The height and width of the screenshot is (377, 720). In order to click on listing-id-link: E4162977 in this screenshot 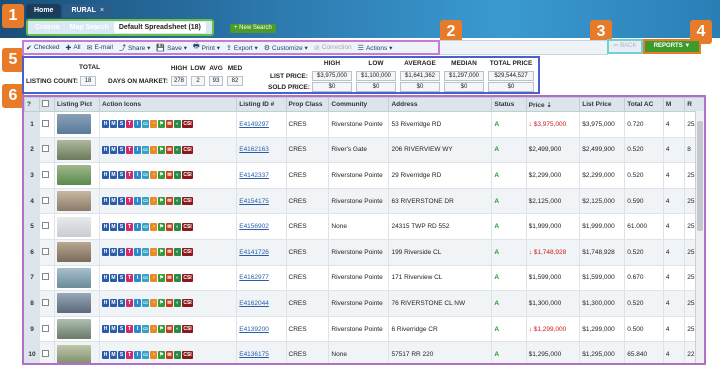, I will do `click(254, 277)`.